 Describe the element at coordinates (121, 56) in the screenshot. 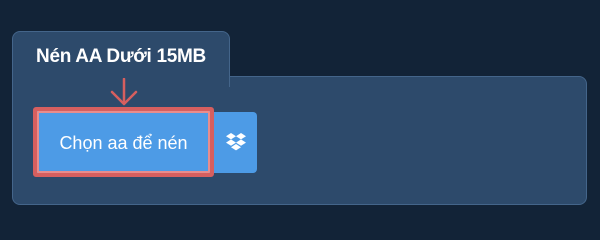

I see `tab-title: Nén AA Dưới 15MB` at that location.